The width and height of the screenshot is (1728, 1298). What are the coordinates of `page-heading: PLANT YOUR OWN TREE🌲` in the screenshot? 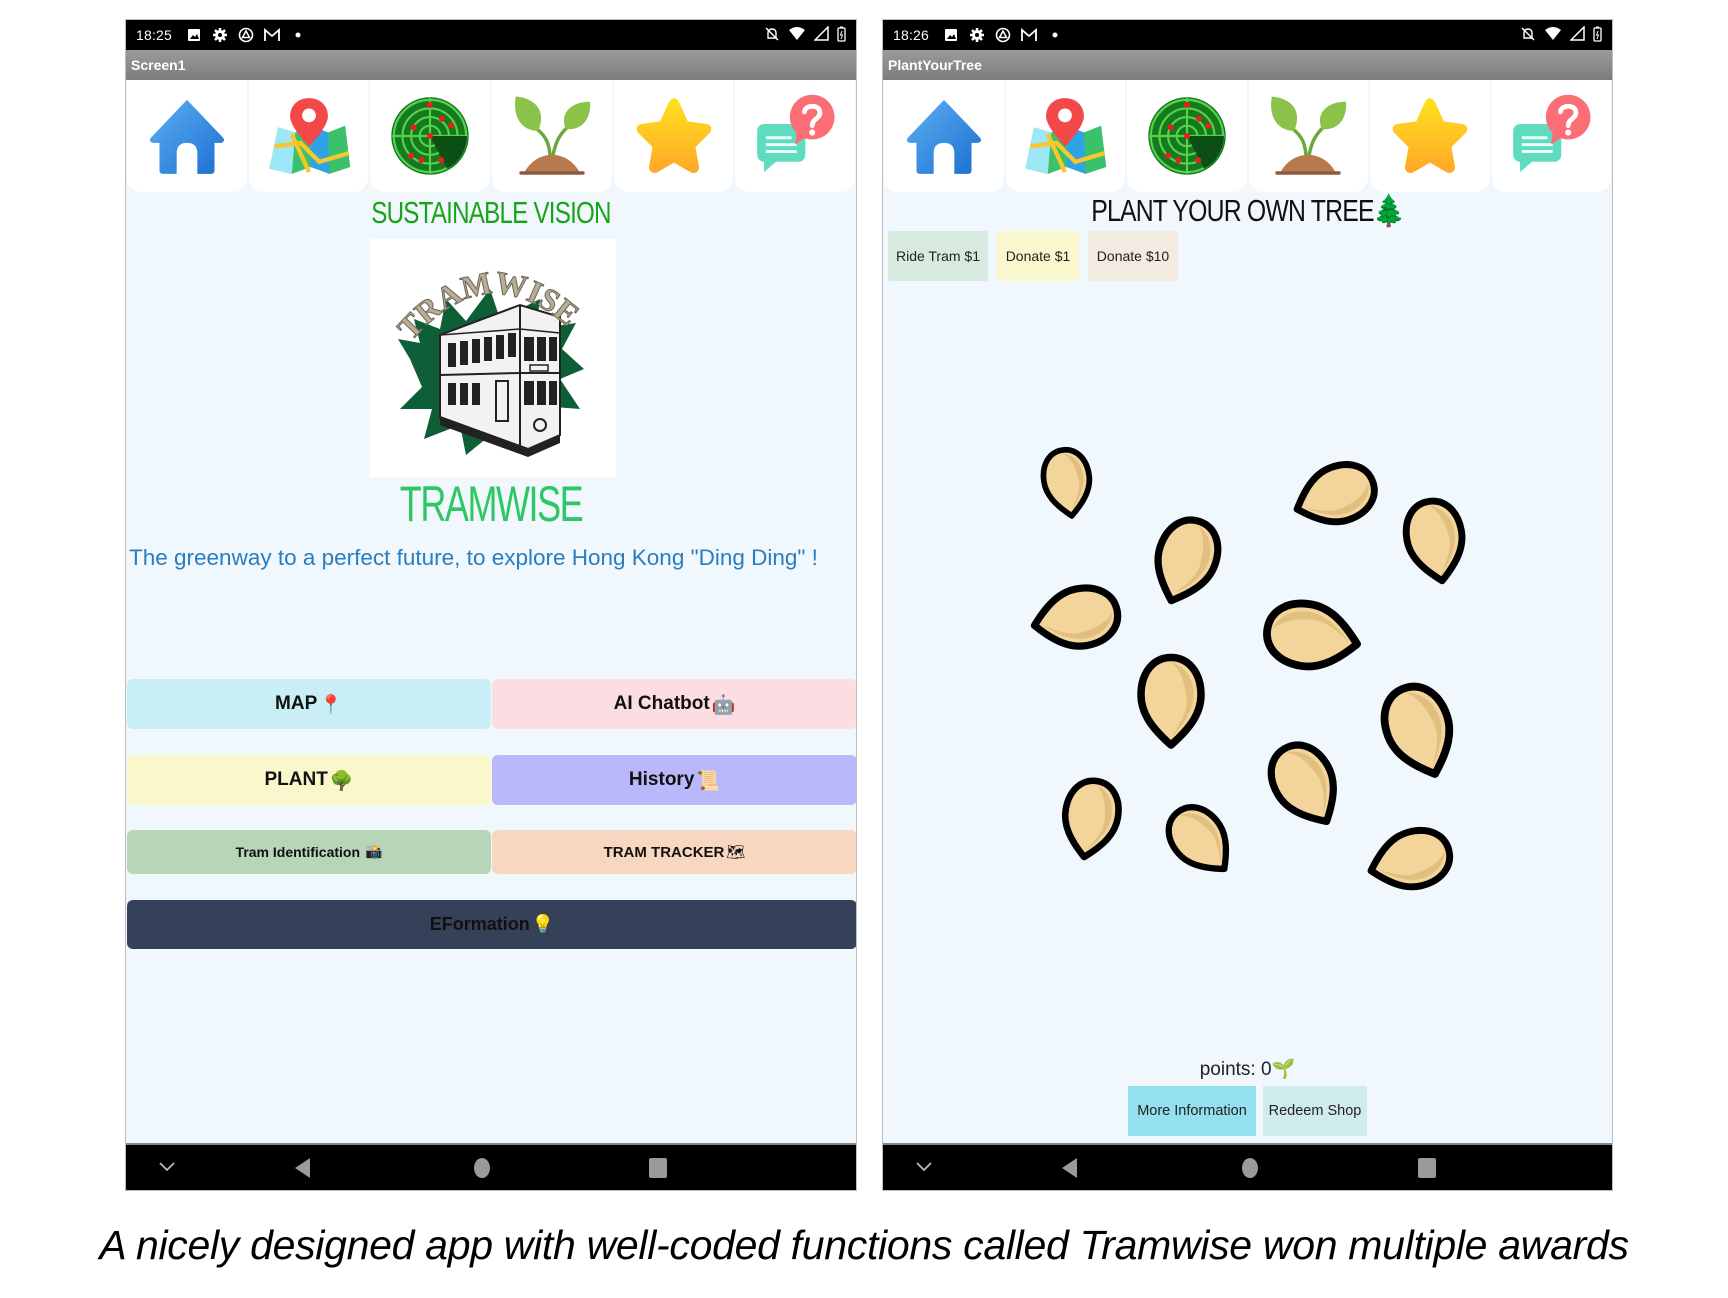 It's located at (1248, 210).